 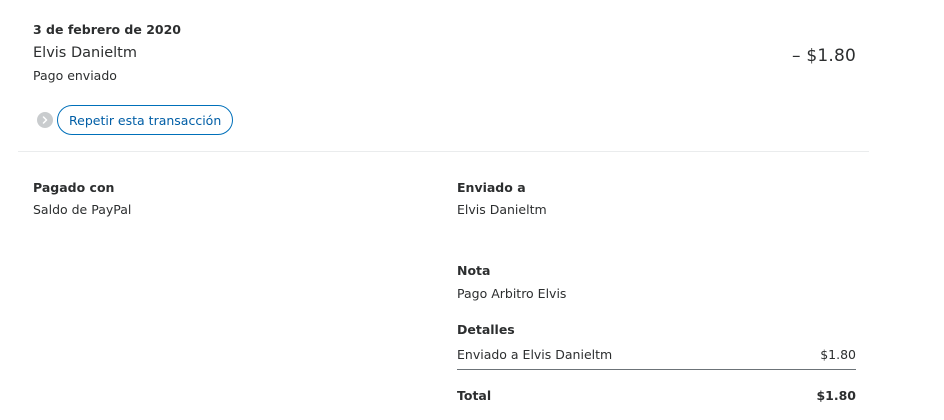 What do you see at coordinates (443, 151) in the screenshot?
I see `section-divider` at bounding box center [443, 151].